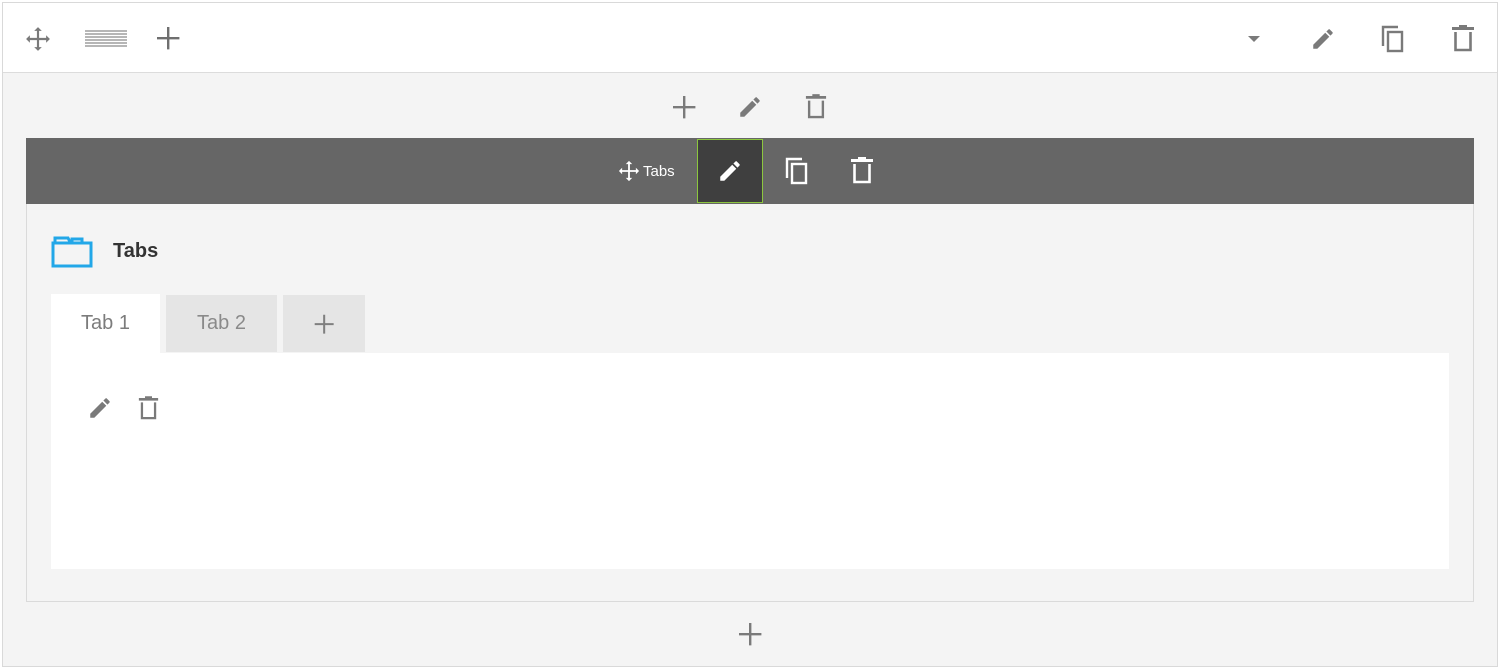  I want to click on module-edit-button, so click(730, 171).